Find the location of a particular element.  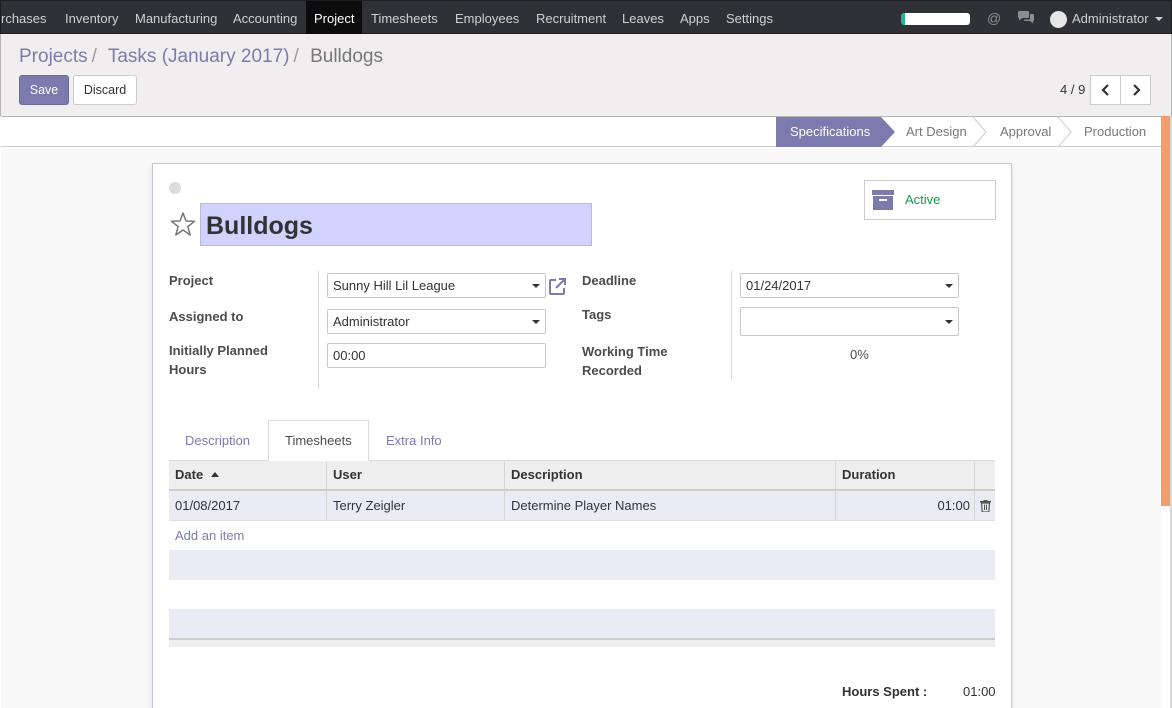

planned-hours-label-line1: Initially Planned is located at coordinates (218, 350).